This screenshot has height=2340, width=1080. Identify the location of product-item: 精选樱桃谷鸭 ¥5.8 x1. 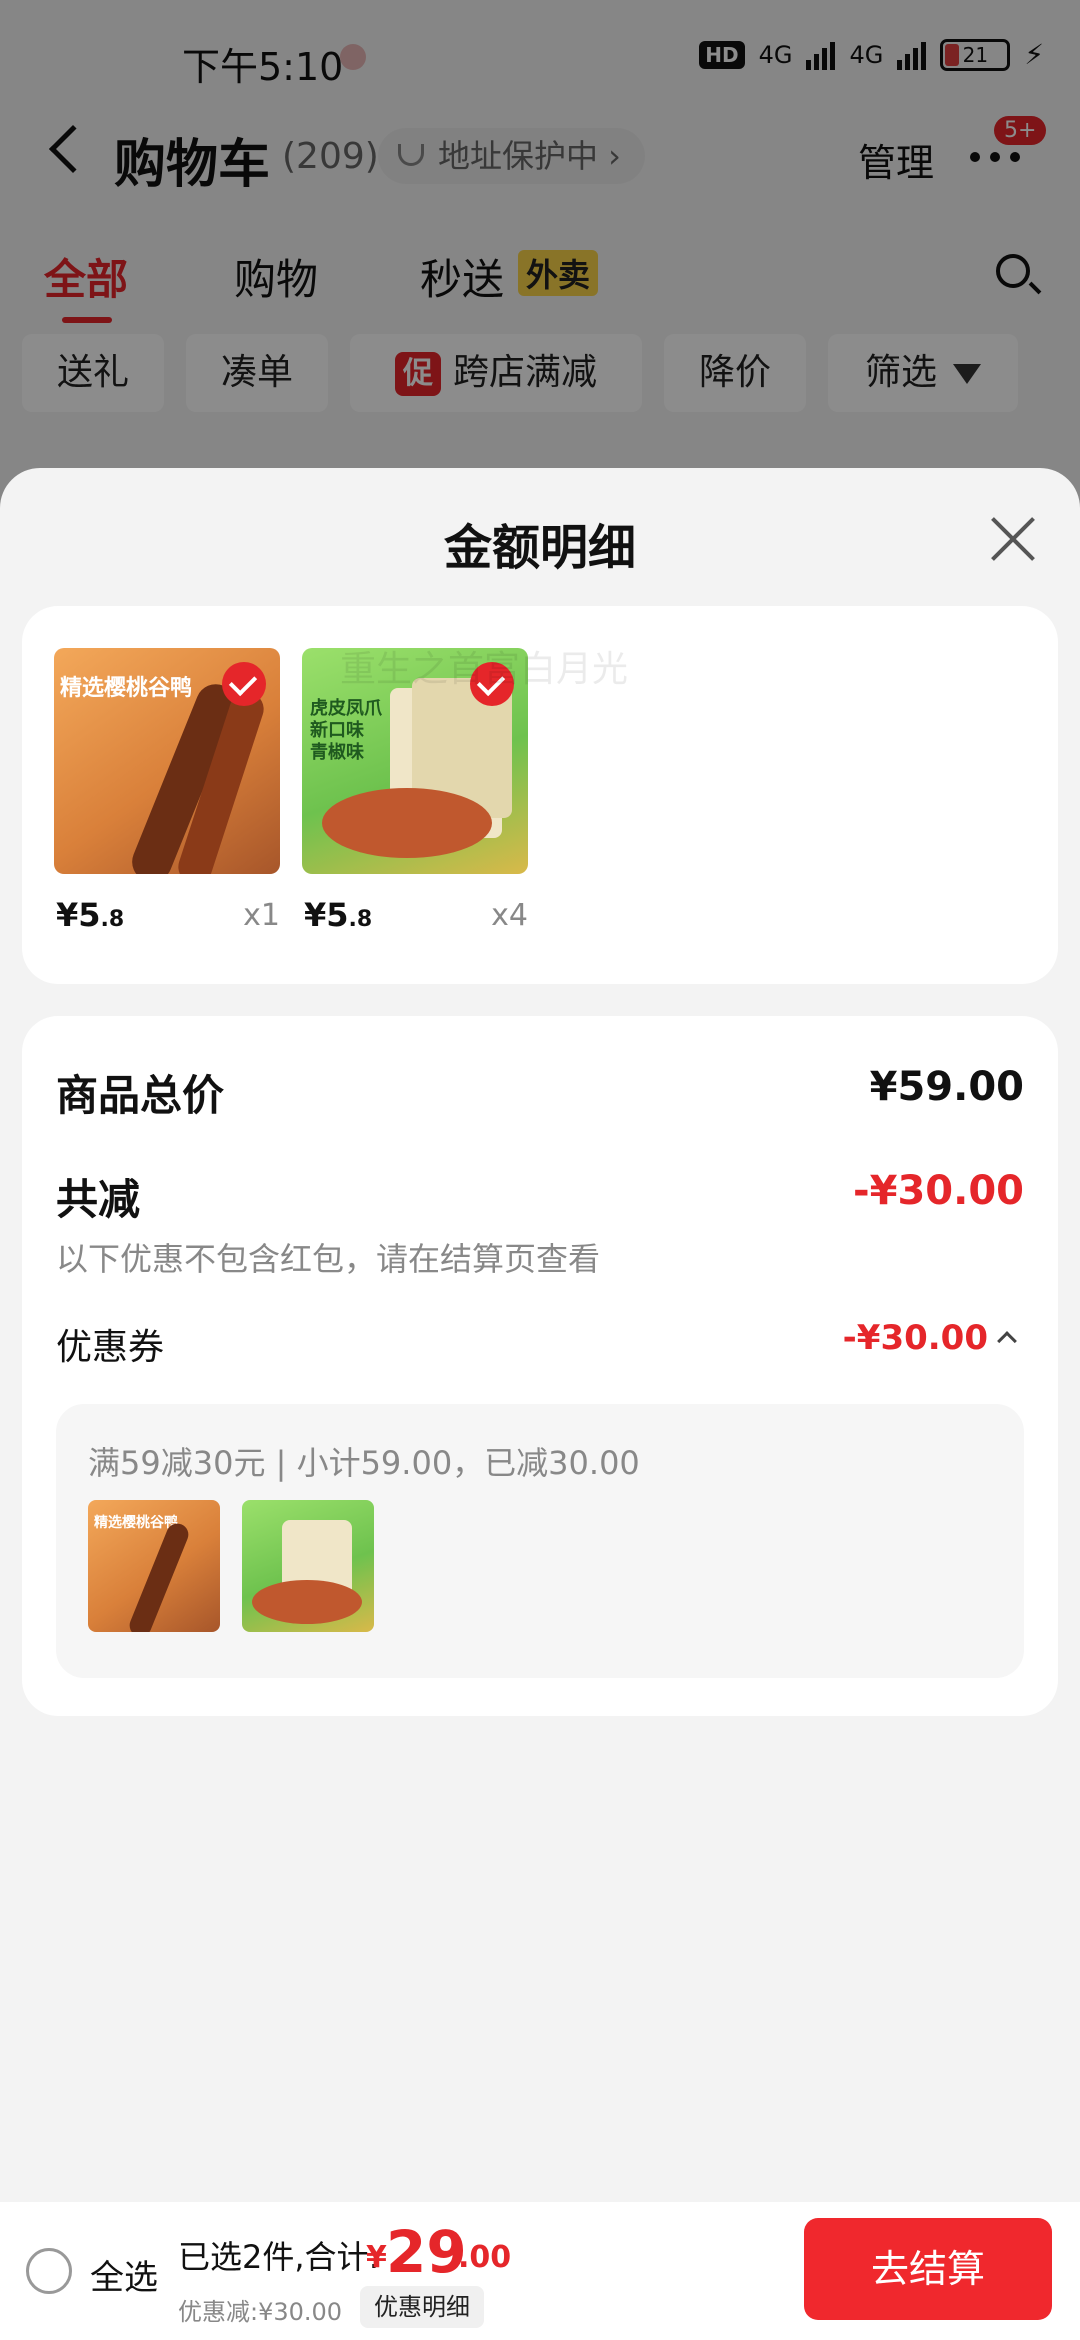
(167, 791).